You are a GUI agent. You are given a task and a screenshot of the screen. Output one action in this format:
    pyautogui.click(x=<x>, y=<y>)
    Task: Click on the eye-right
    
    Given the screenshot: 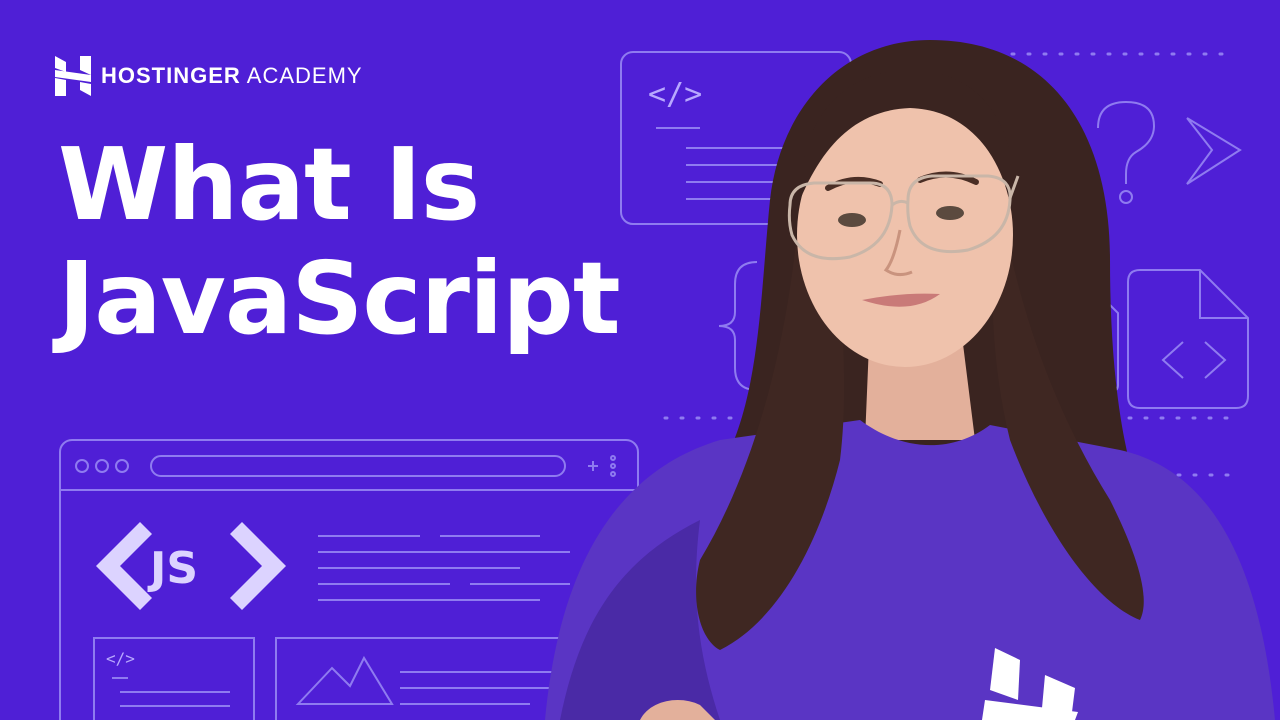 What is the action you would take?
    pyautogui.click(x=950, y=213)
    